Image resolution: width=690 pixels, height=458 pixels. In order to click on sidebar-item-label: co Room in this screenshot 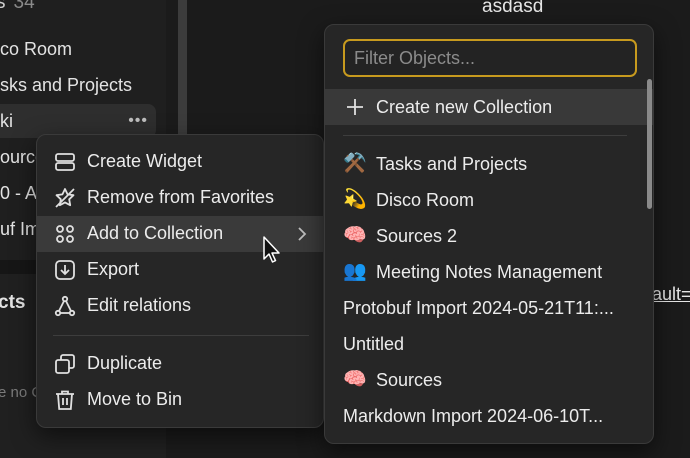, I will do `click(36, 49)`.